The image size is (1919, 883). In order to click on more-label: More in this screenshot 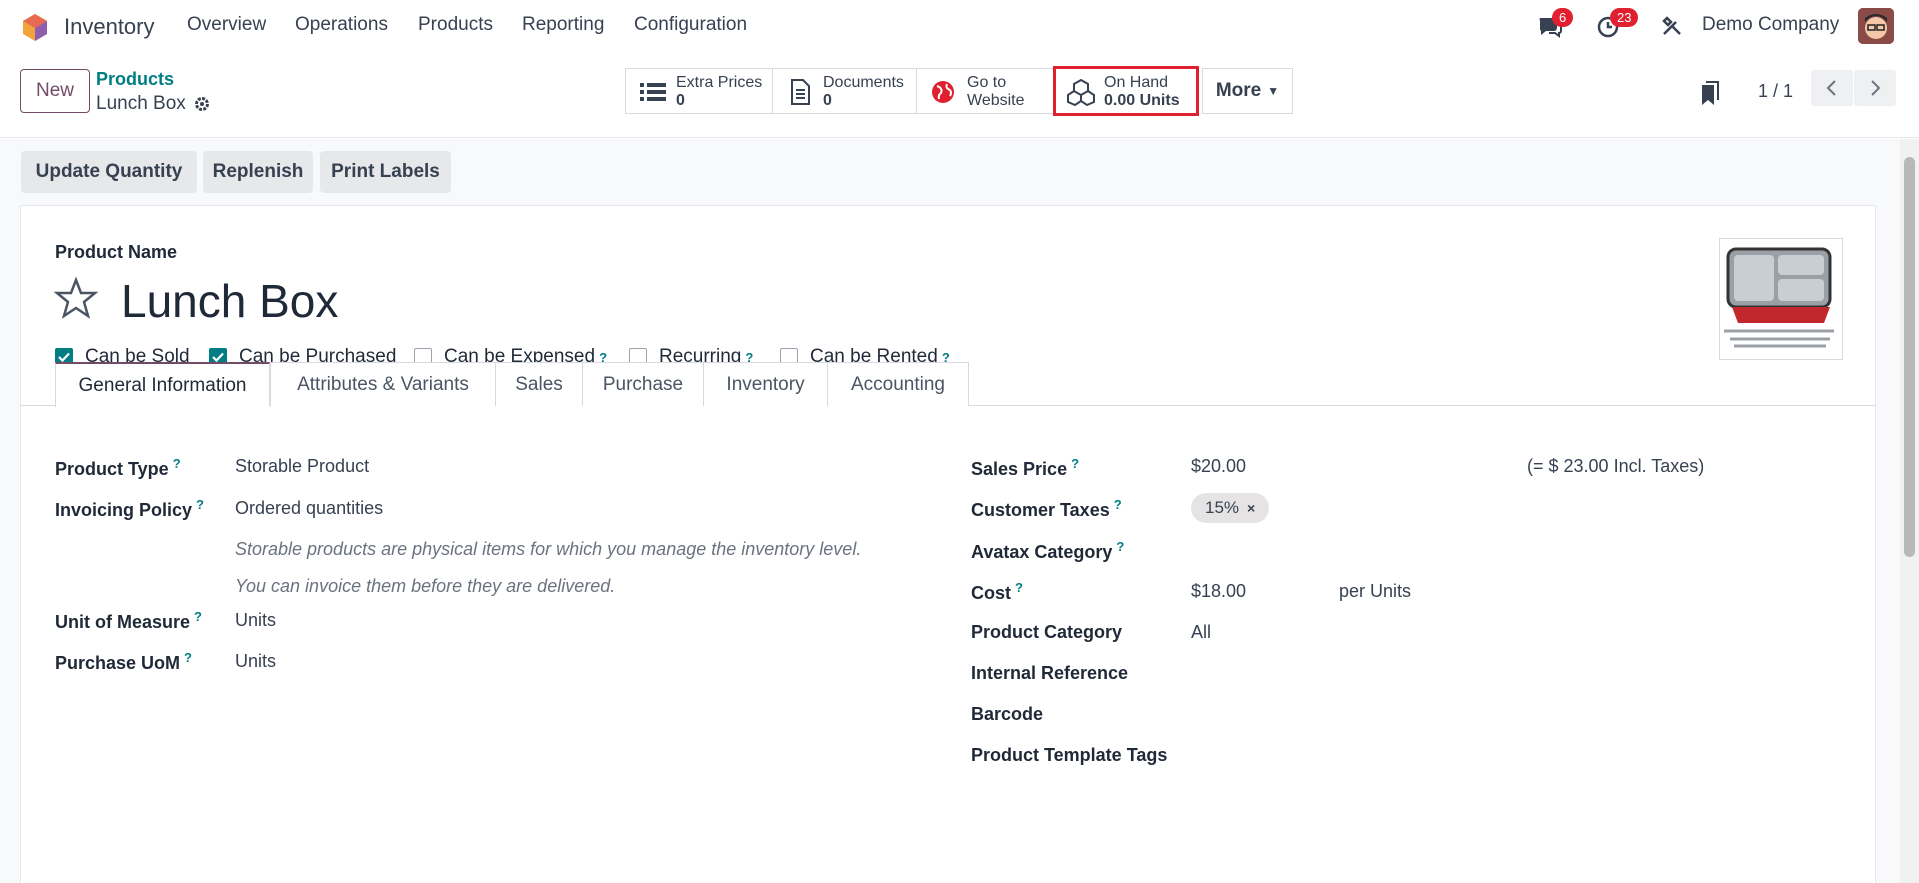, I will do `click(1238, 90)`.